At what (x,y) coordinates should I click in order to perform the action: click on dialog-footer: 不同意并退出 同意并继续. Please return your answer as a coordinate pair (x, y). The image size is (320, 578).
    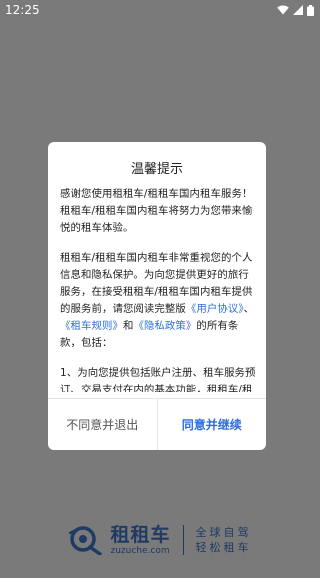
    Looking at the image, I should click on (157, 424).